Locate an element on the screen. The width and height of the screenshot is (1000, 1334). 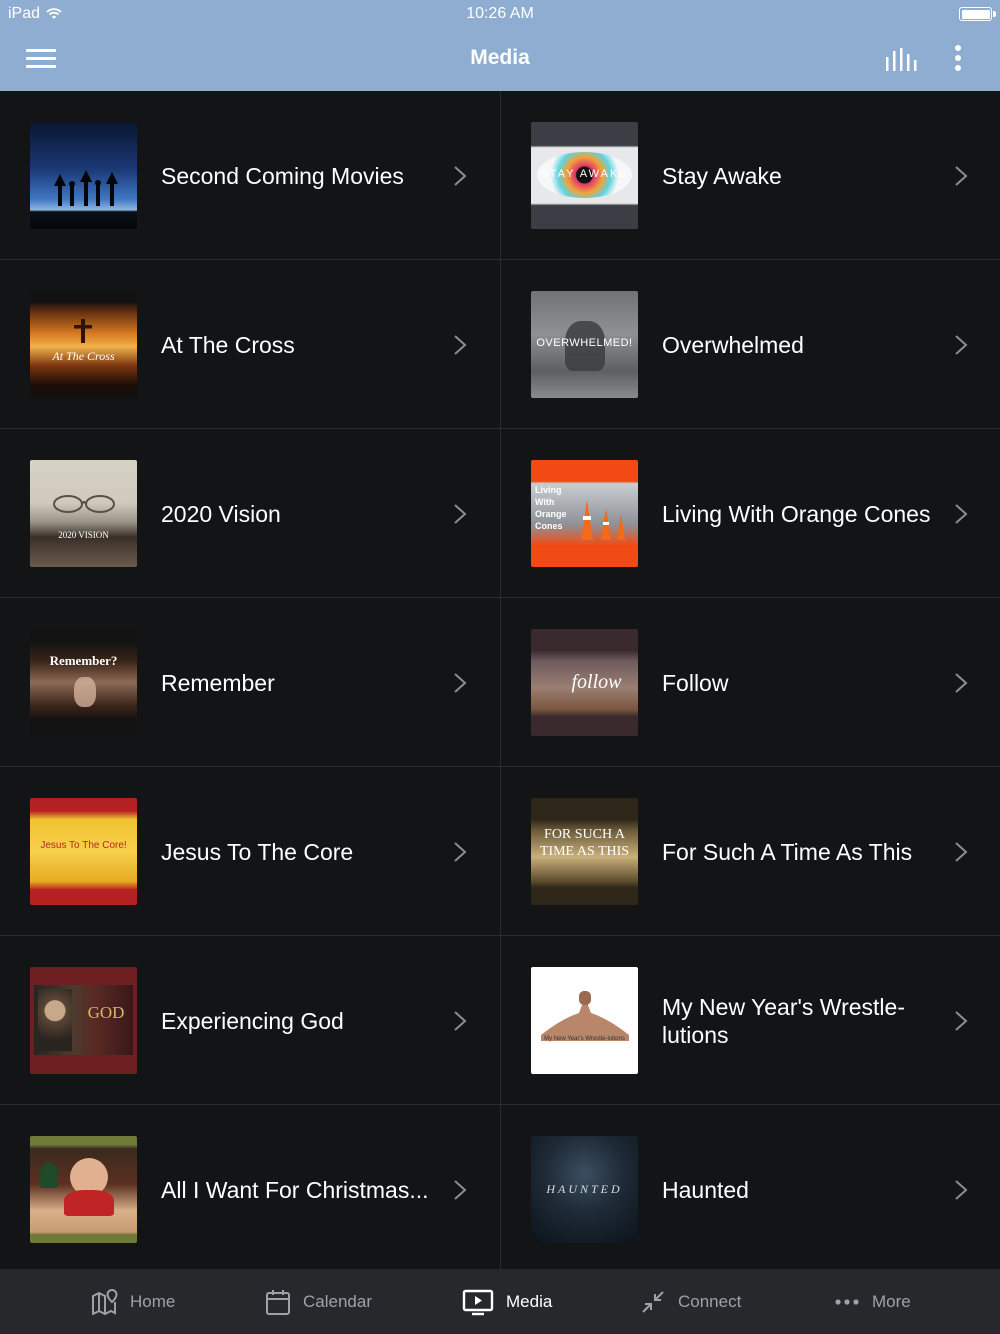
top-bar: iPad 10:26 AM Media is located at coordinates (500, 45).